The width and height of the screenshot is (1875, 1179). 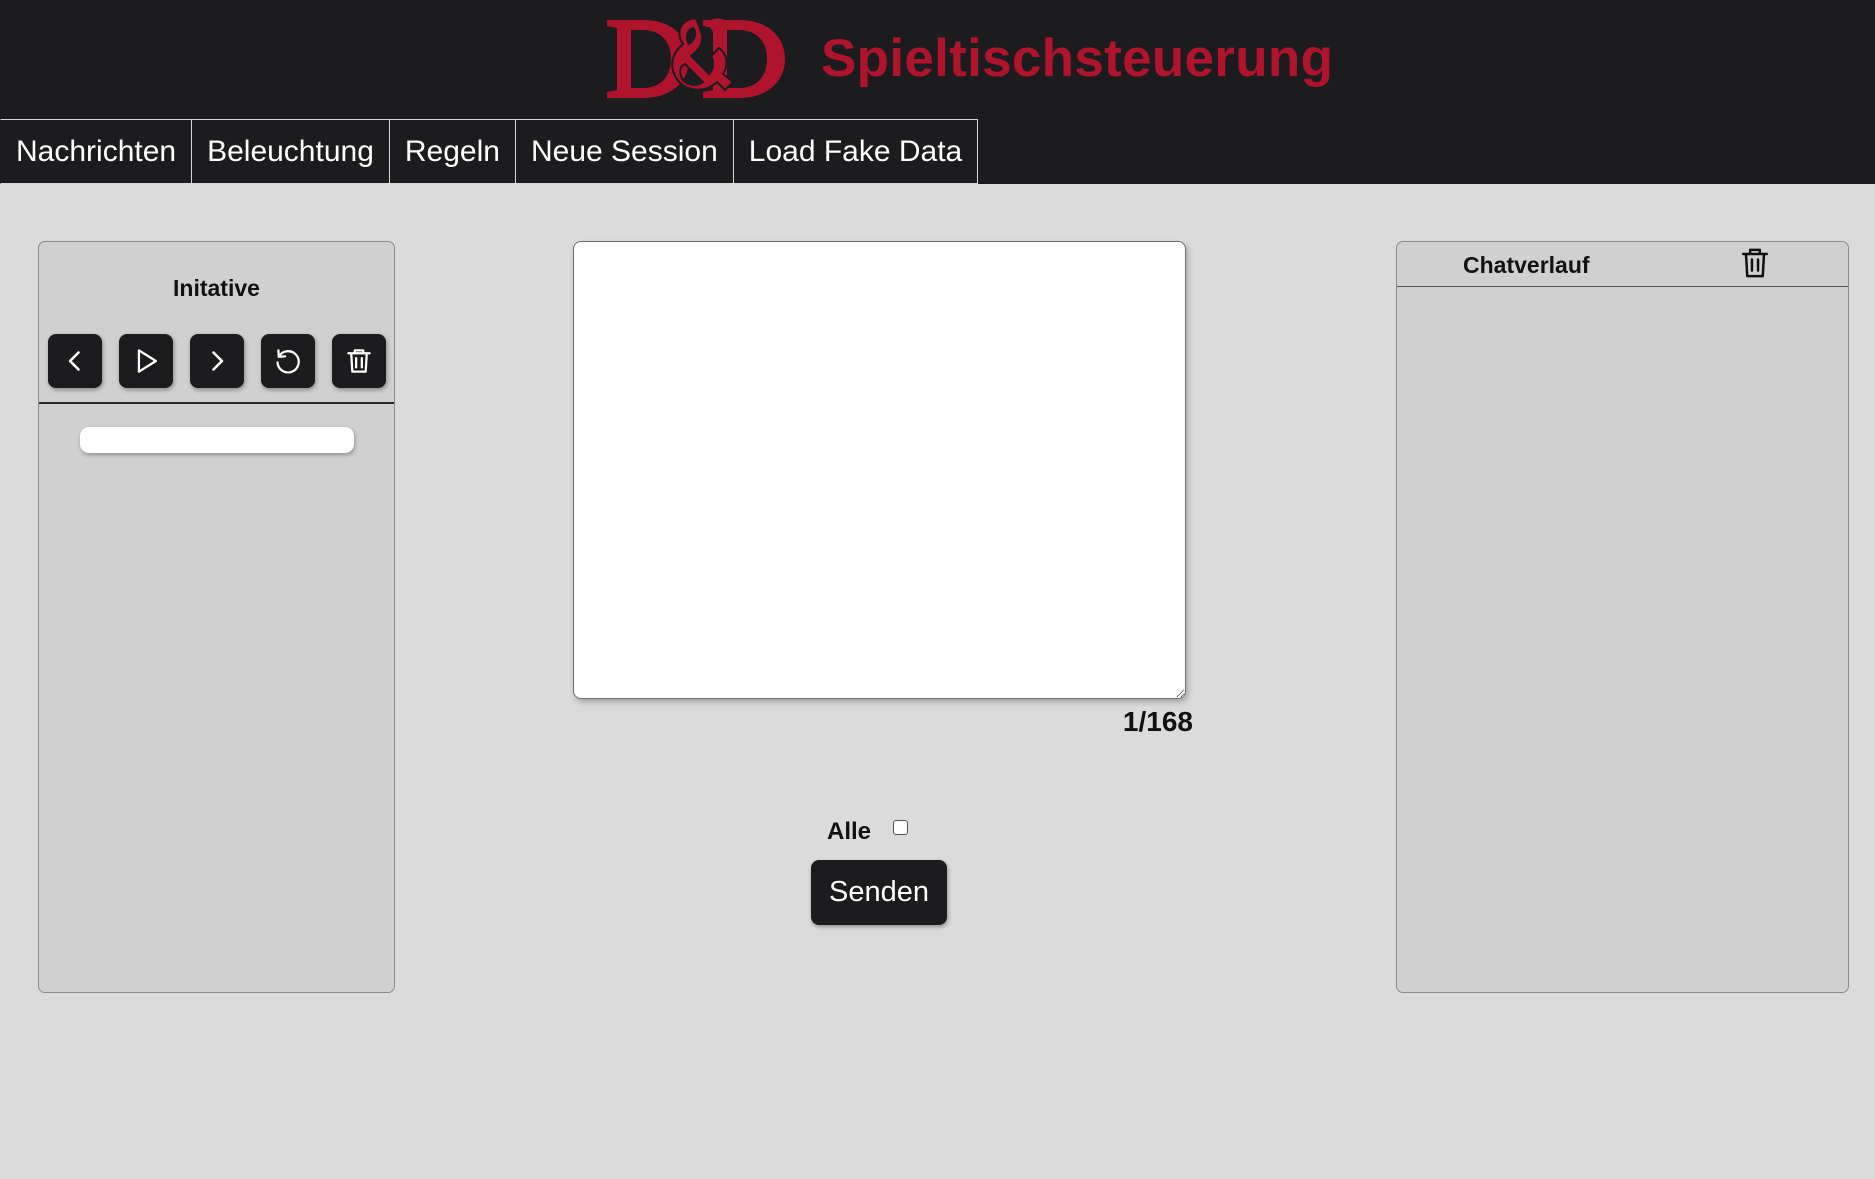 What do you see at coordinates (216, 403) in the screenshot?
I see `initiative-divider` at bounding box center [216, 403].